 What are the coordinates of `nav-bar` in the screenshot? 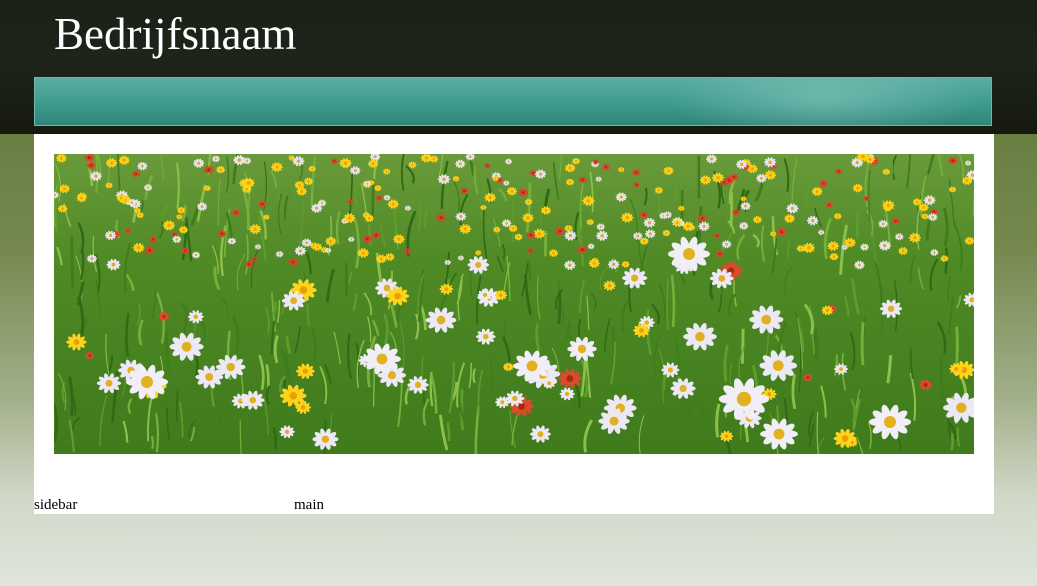 It's located at (513, 101).